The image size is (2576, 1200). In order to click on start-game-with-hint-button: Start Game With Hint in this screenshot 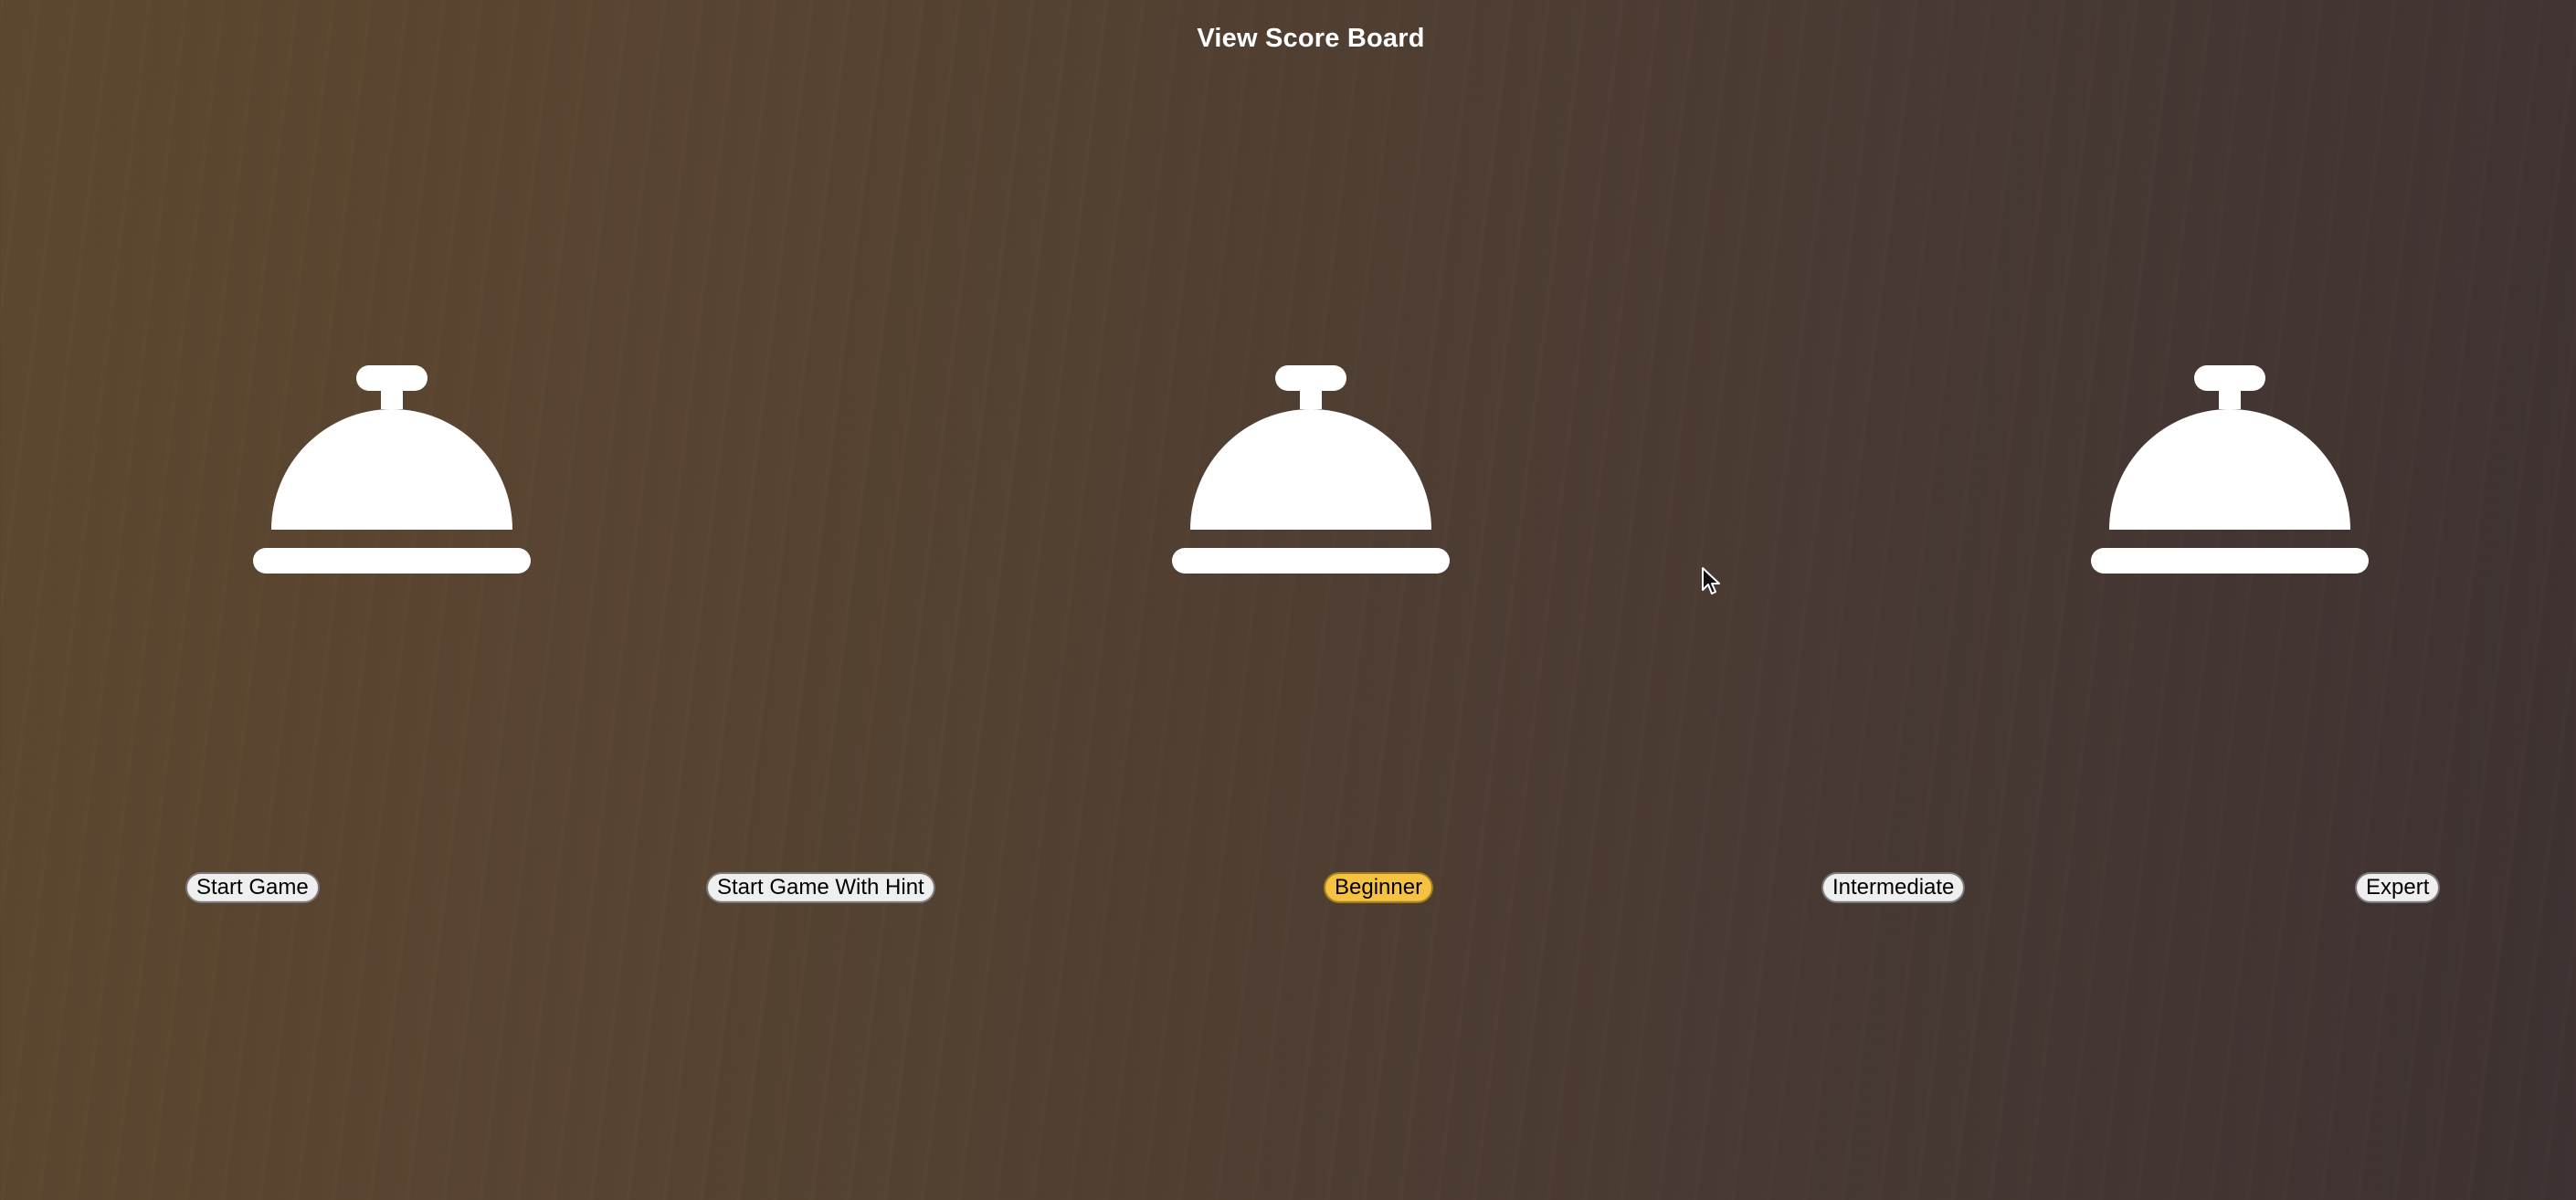, I will do `click(820, 887)`.